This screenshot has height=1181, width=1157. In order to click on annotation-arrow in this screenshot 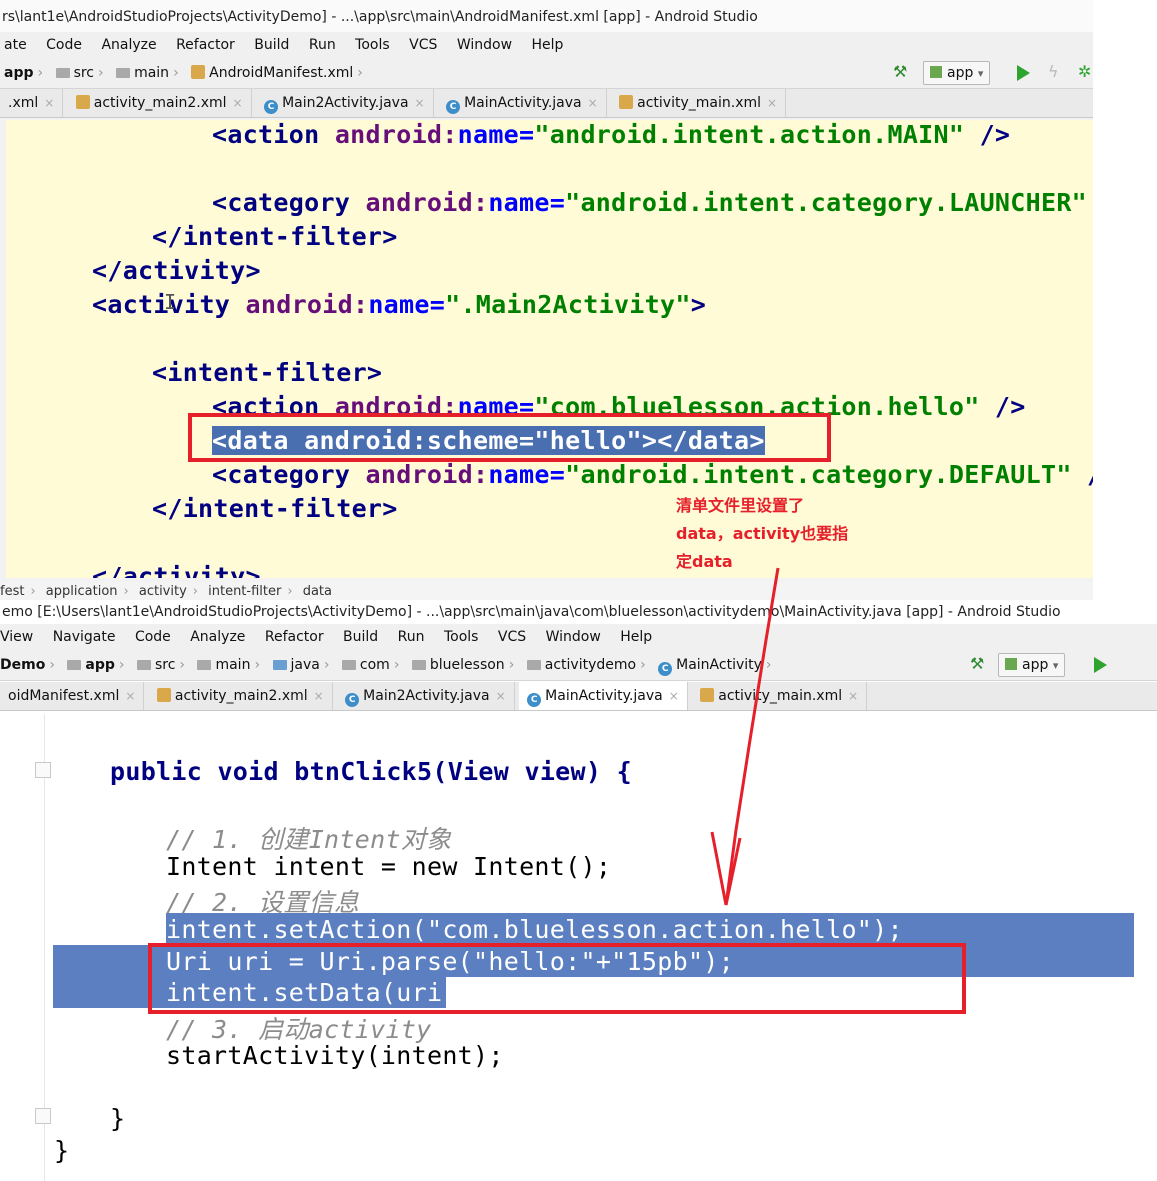, I will do `click(745, 736)`.